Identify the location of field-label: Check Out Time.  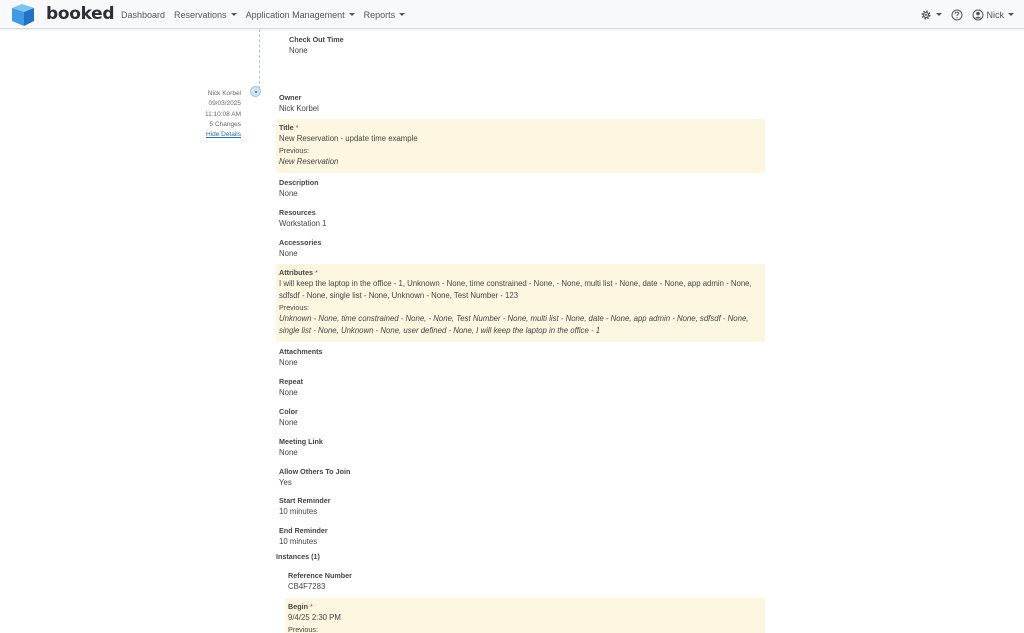
(316, 39).